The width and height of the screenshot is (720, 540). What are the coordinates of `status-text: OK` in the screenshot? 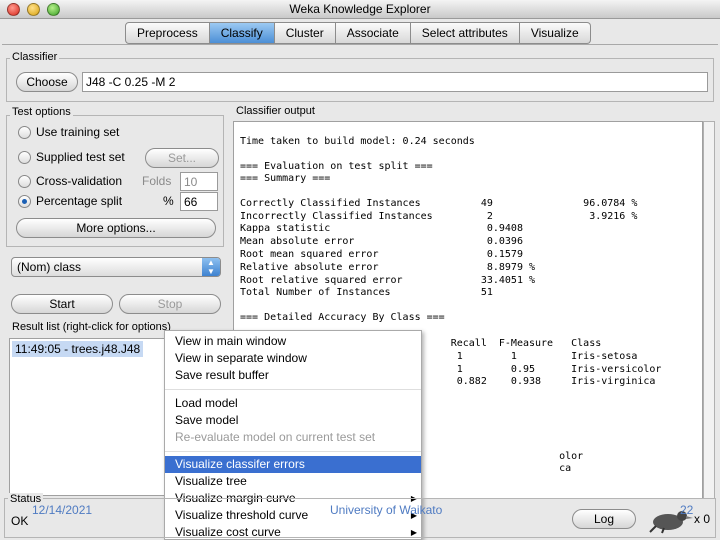 It's located at (20, 521).